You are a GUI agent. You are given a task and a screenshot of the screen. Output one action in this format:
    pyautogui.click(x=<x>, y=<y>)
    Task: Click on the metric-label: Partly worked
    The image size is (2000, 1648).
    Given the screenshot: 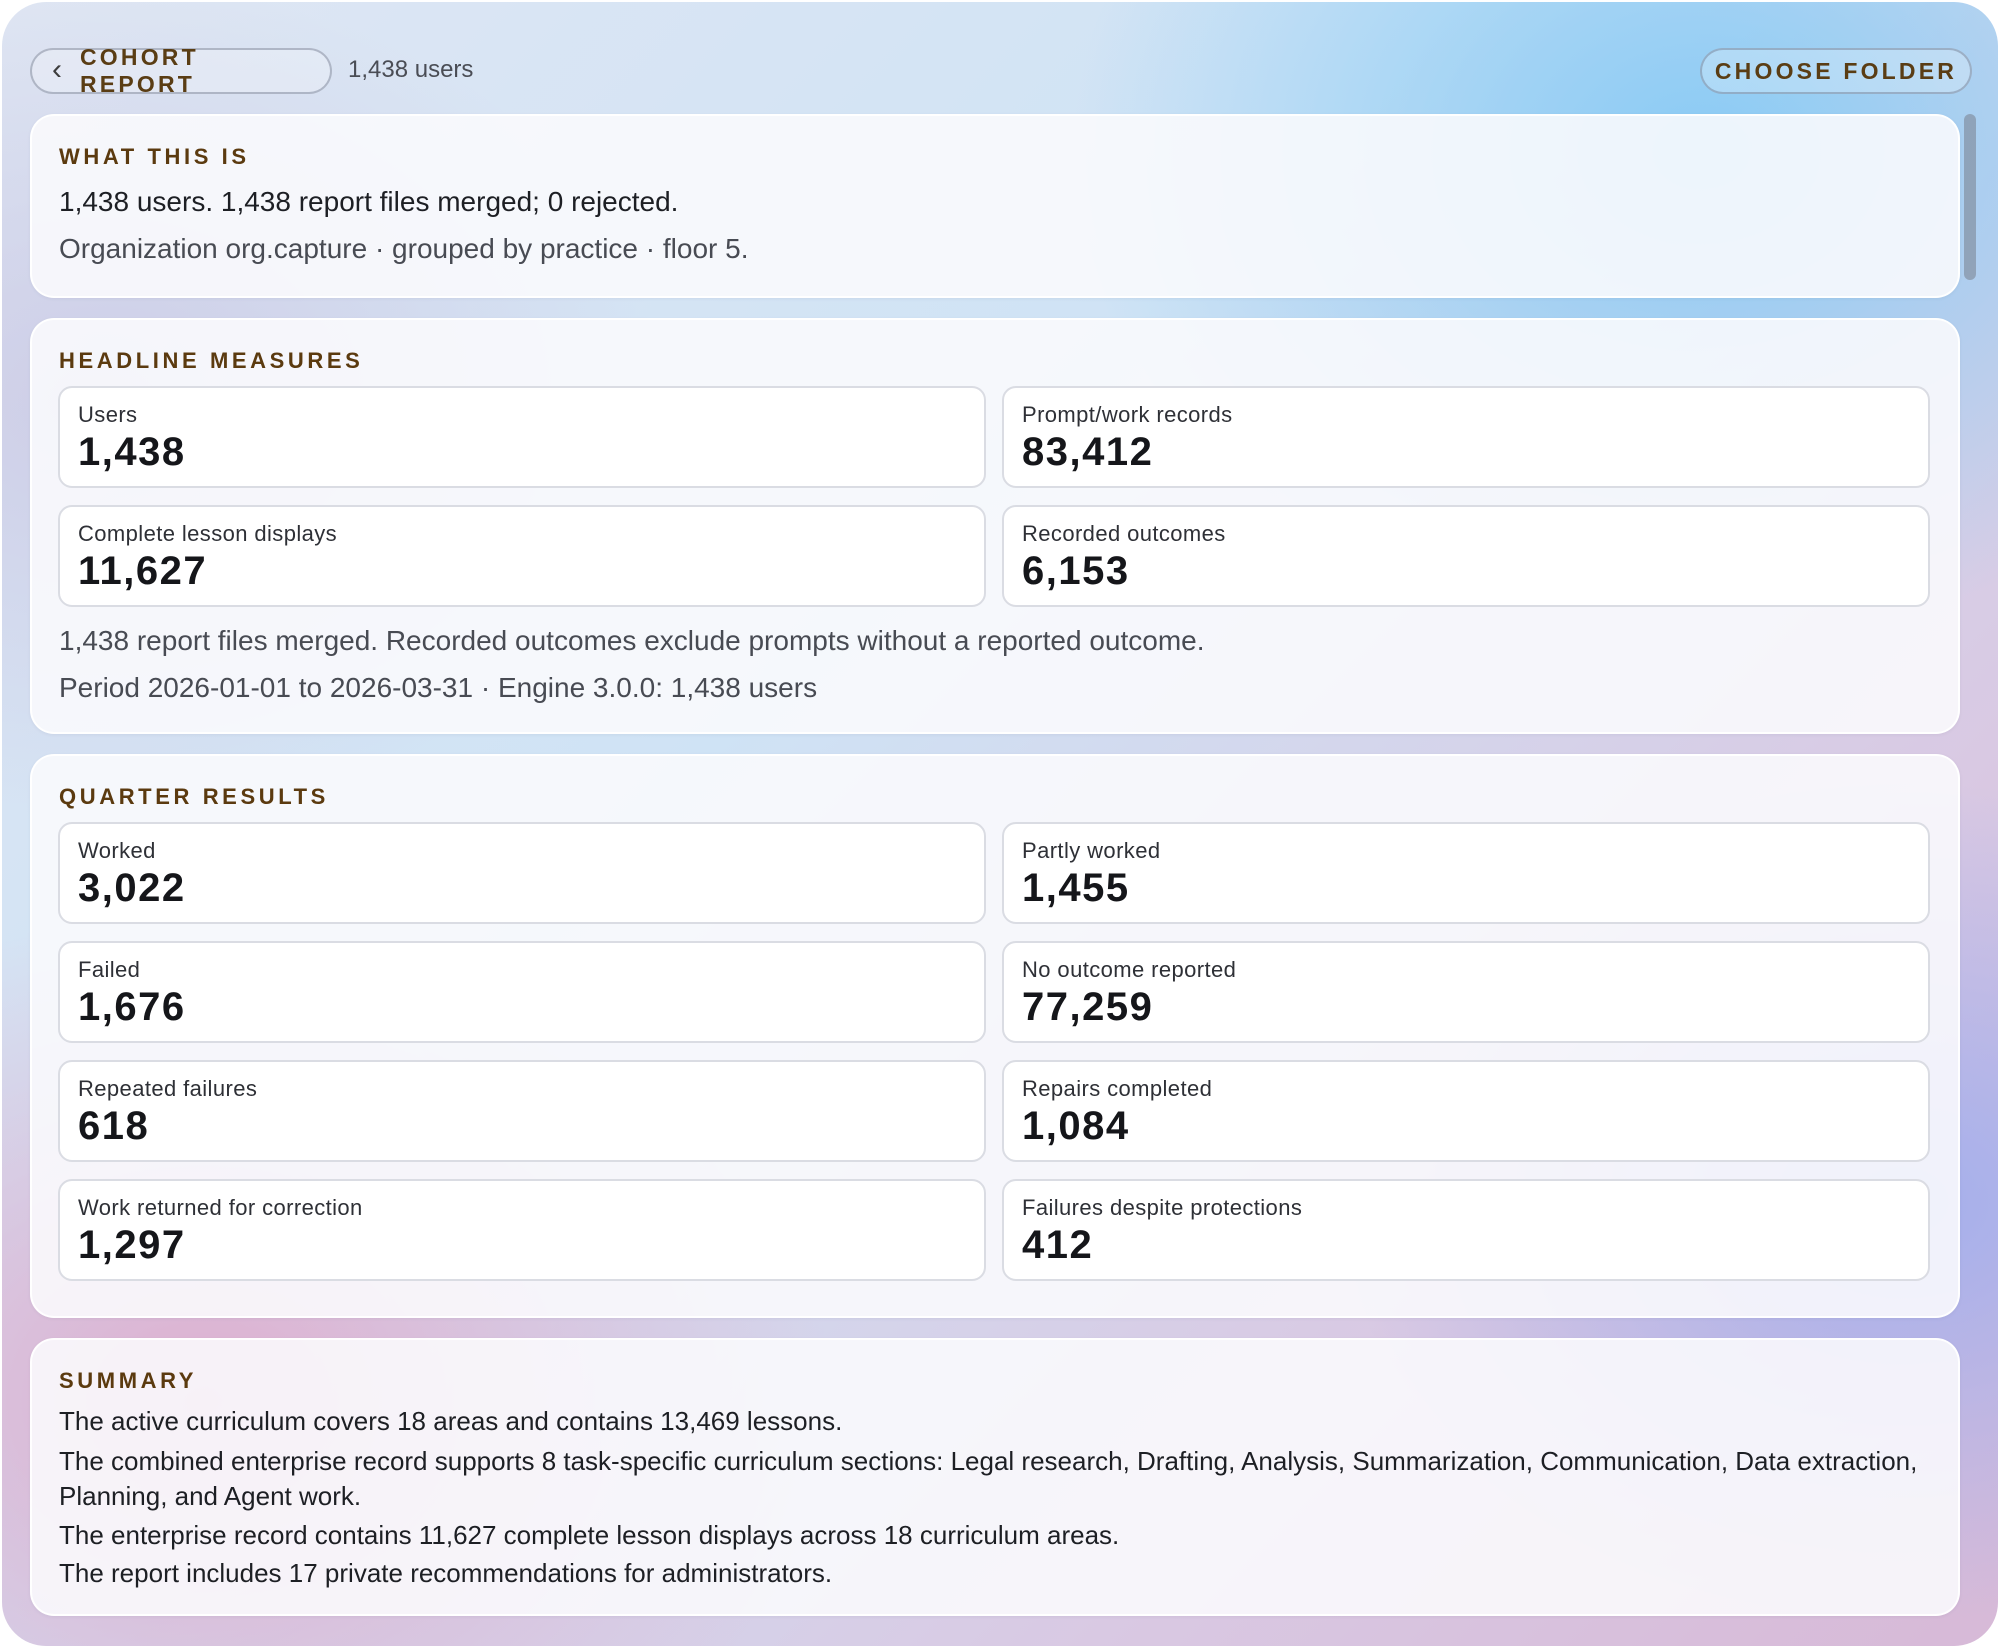 What is the action you would take?
    pyautogui.click(x=1091, y=850)
    